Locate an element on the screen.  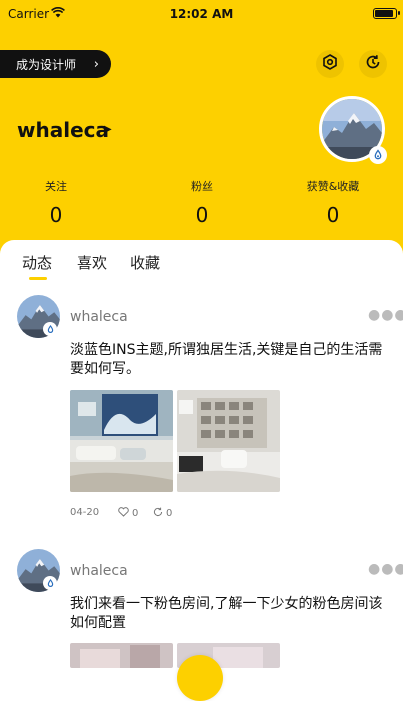
status-bar: Carrier 12:02 AM is located at coordinates (201, 14).